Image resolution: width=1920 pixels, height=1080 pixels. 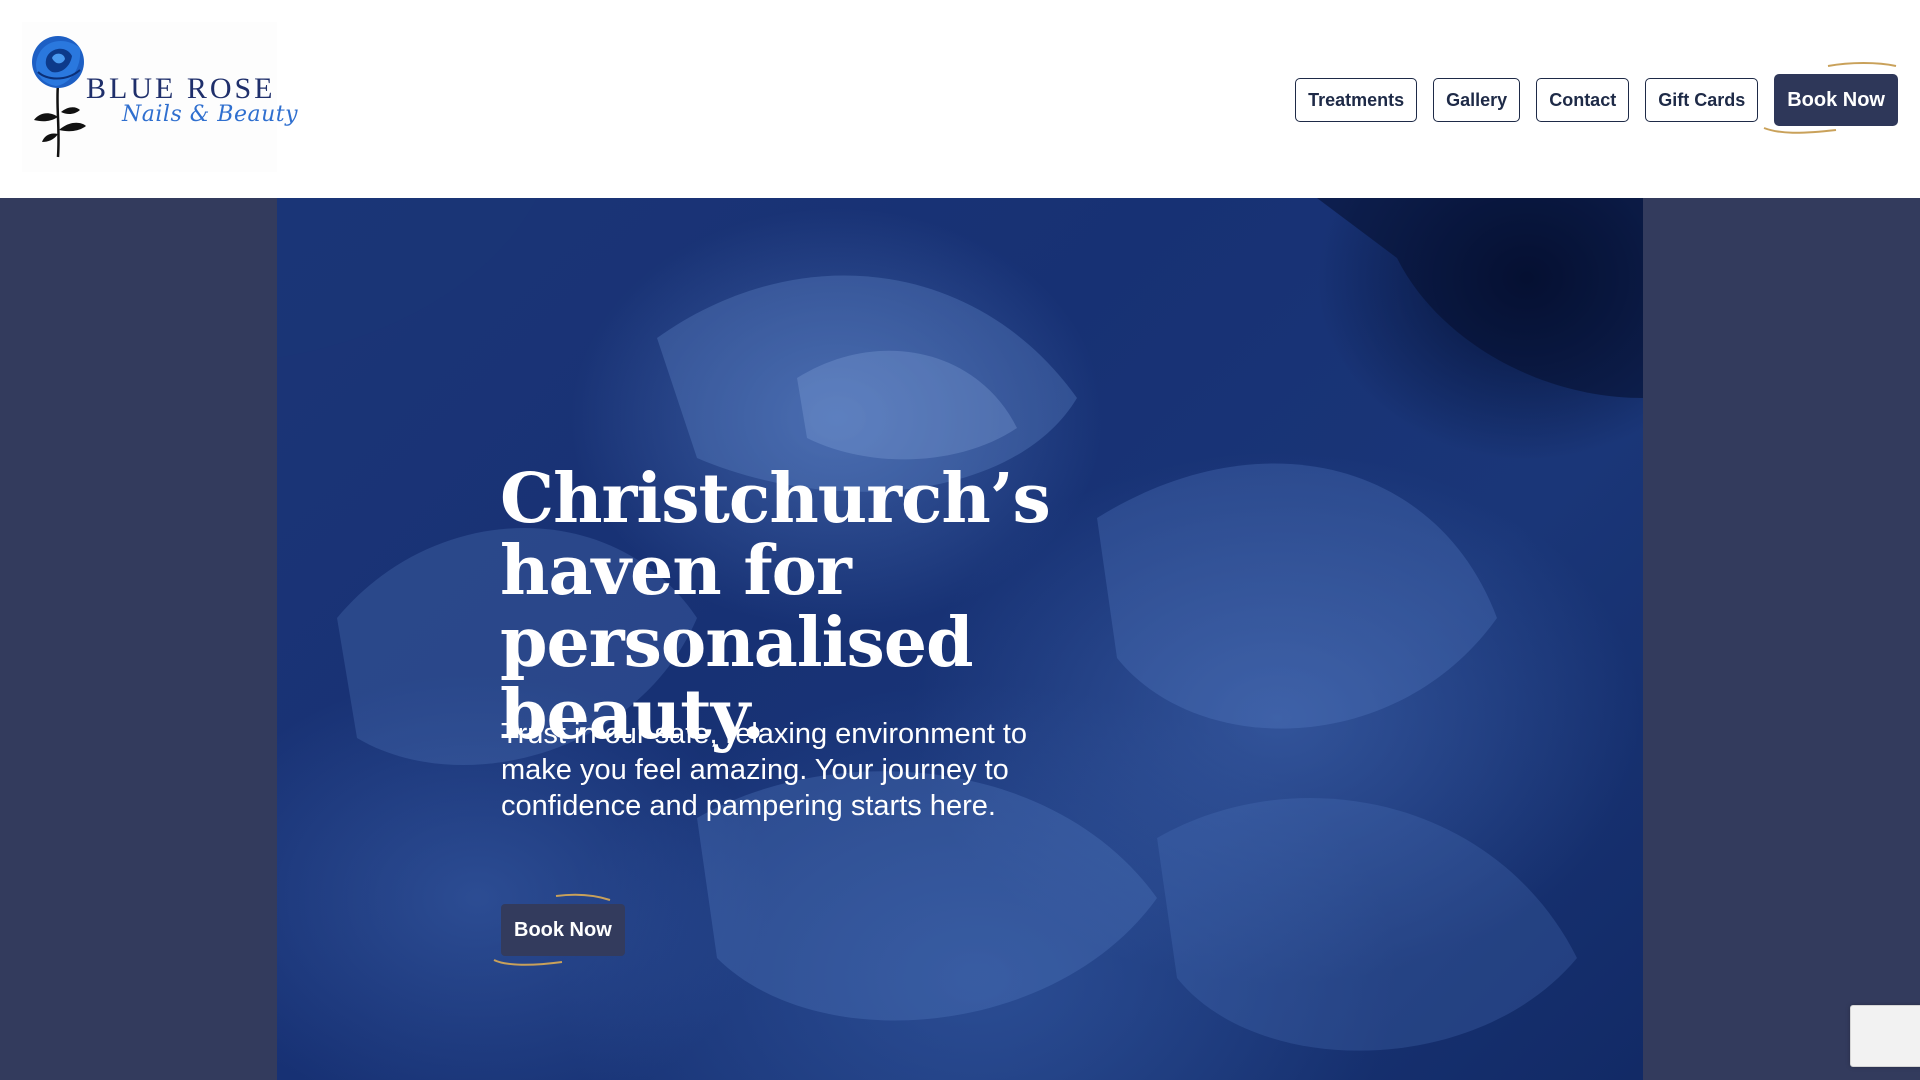 What do you see at coordinates (1583, 100) in the screenshot?
I see `nav-contact: Contact` at bounding box center [1583, 100].